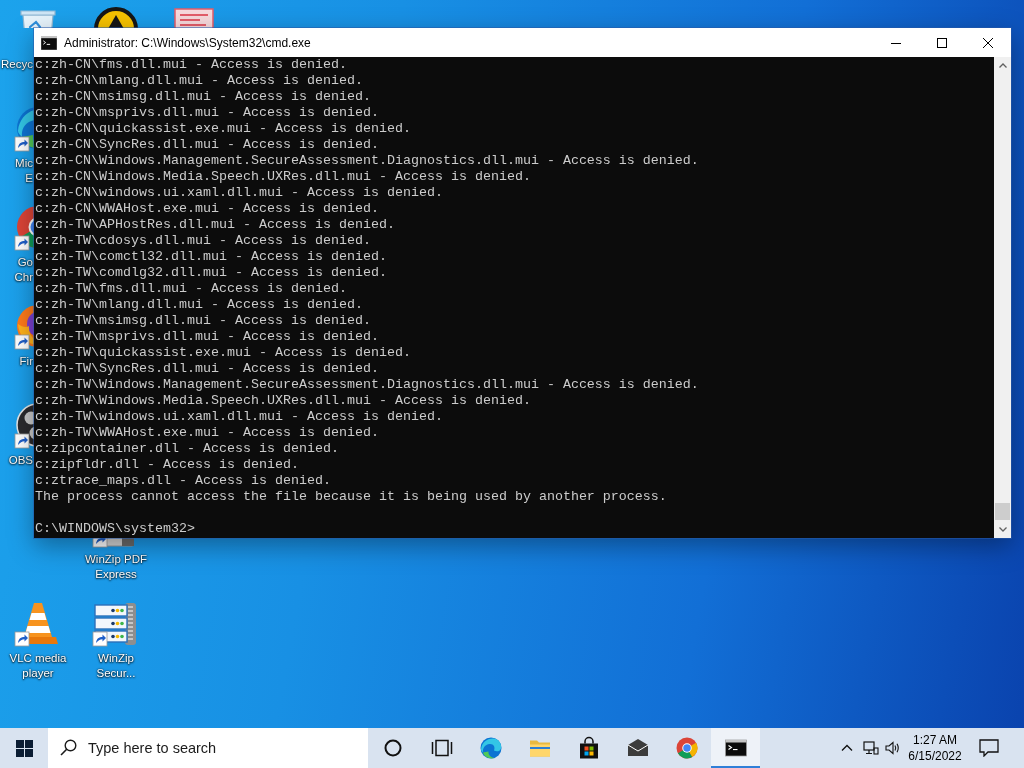 Image resolution: width=1024 pixels, height=768 pixels. Describe the element at coordinates (215, 225) in the screenshot. I see `console-line: c:zh-TW\APHostRes.dll.mui - Access is denied.` at that location.